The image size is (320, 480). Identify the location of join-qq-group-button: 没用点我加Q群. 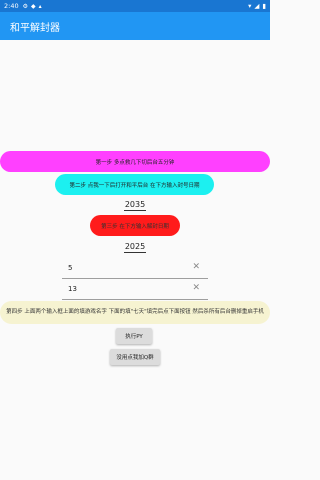
(135, 357).